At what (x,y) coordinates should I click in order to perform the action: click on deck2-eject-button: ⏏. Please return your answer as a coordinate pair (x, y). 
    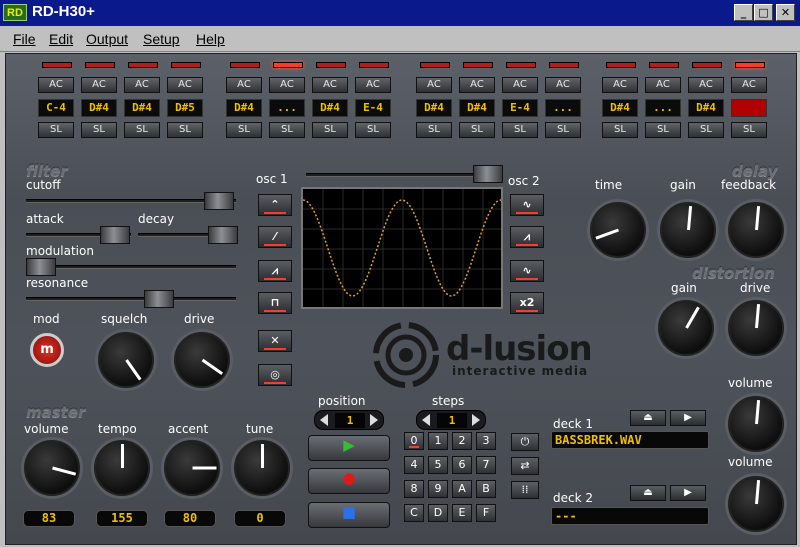
    Looking at the image, I should click on (648, 493).